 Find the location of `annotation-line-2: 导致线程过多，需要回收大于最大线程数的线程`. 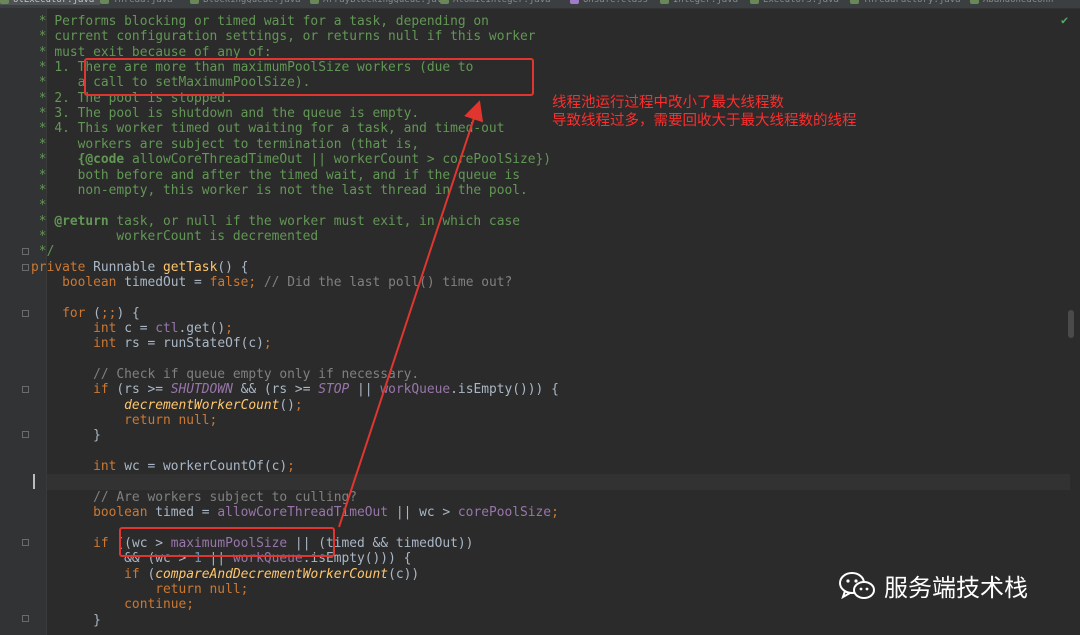

annotation-line-2: 导致线程过多，需要回收大于最大线程数的线程 is located at coordinates (704, 121).